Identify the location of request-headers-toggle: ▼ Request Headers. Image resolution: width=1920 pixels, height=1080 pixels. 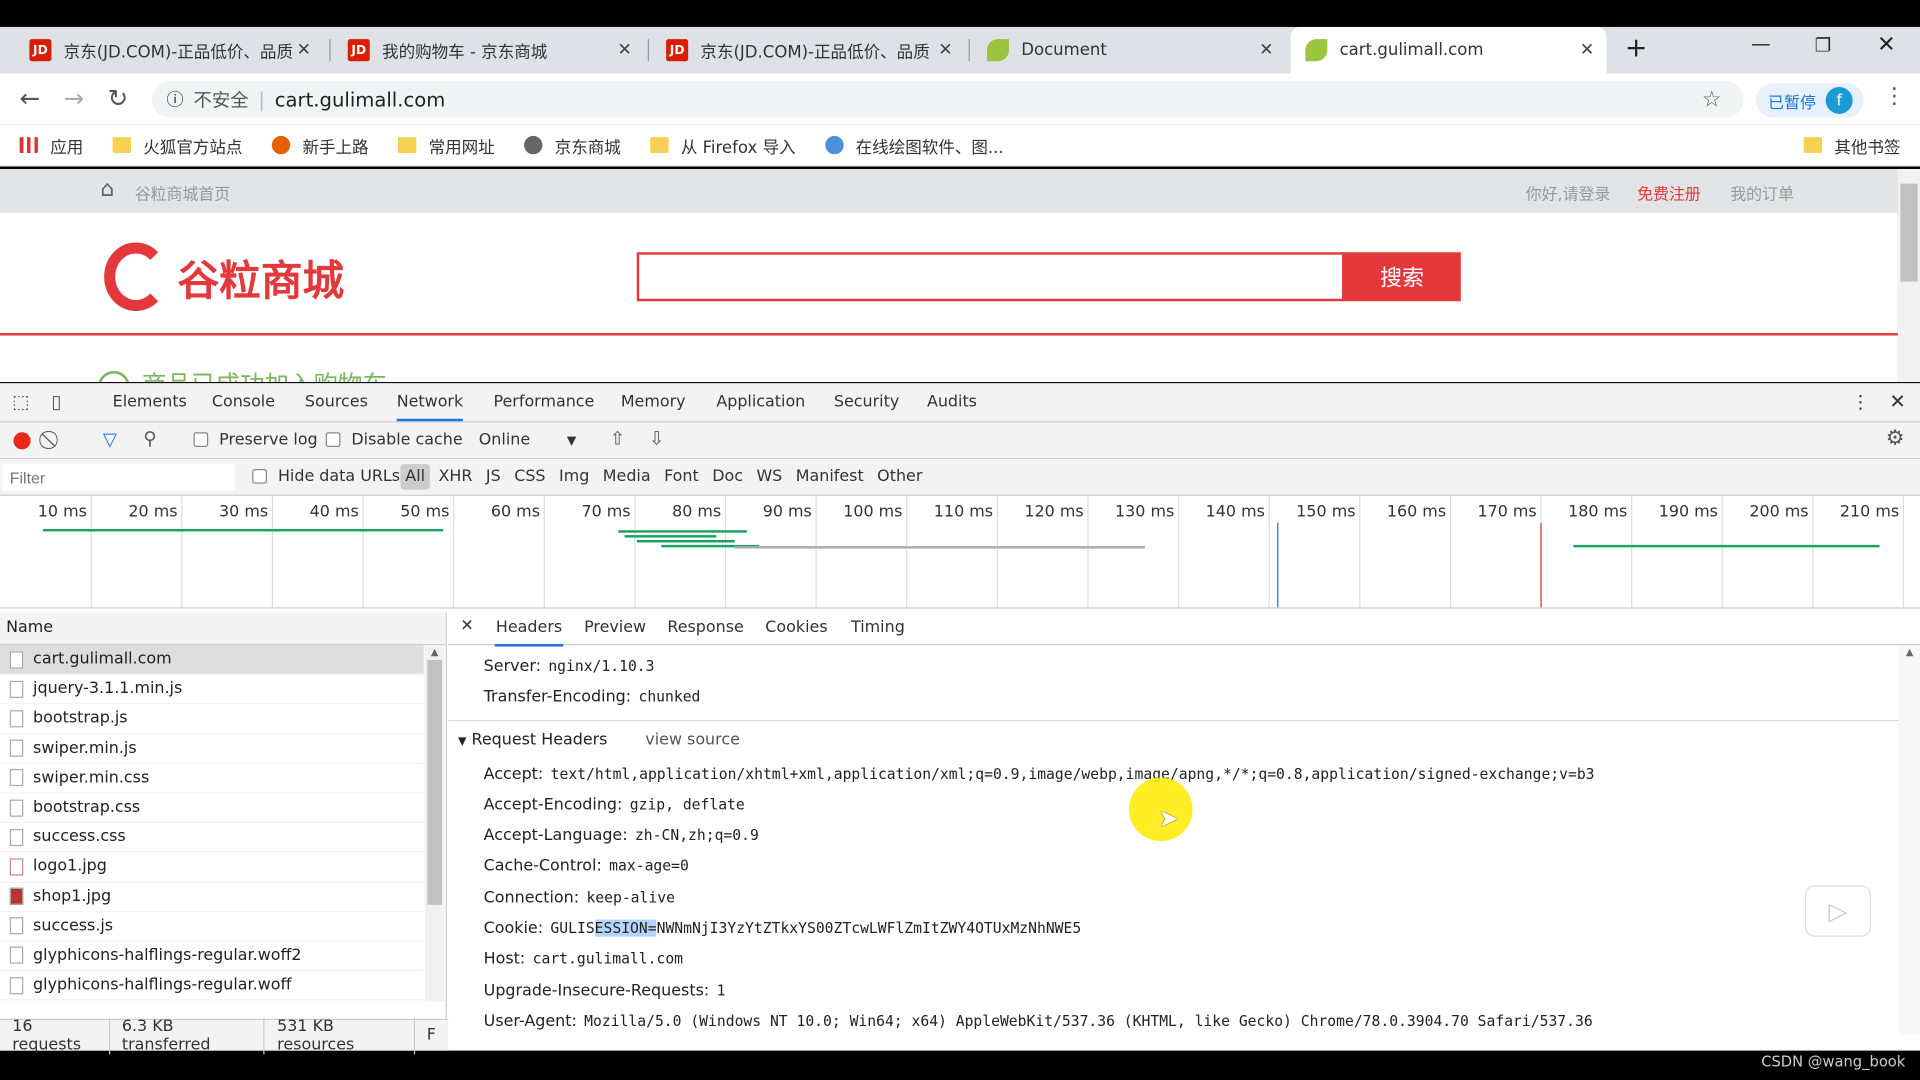
(533, 740).